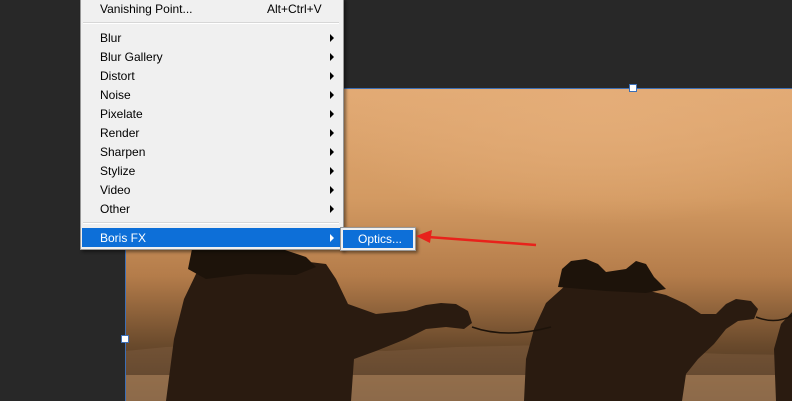 The image size is (792, 401). What do you see at coordinates (424, 236) in the screenshot?
I see `annotation-arrow-head` at bounding box center [424, 236].